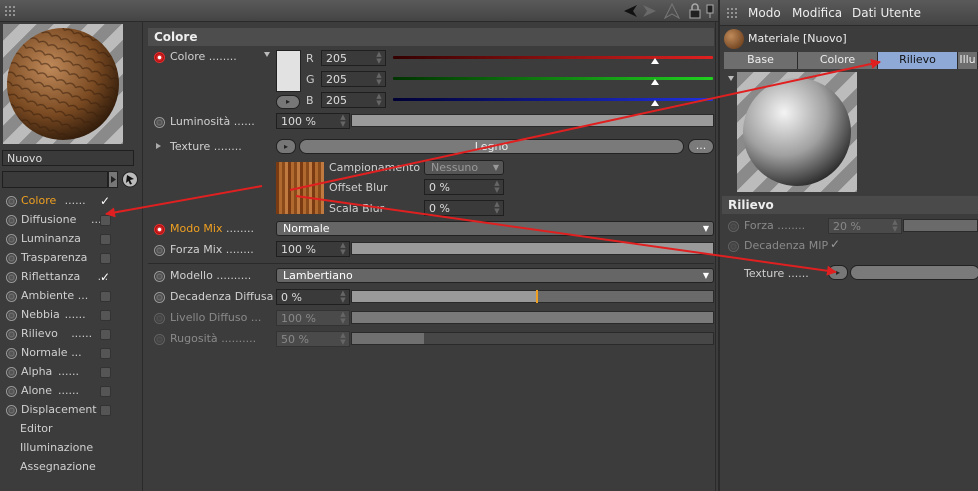 This screenshot has width=978, height=491. I want to click on arrow-to-texture, so click(566, 235).